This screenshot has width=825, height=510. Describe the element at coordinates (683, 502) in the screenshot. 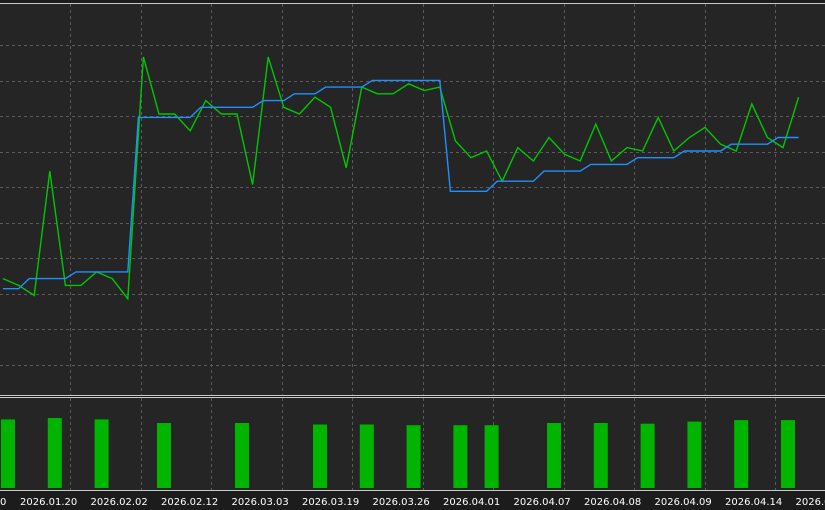

I see `x-axis-tick-label: 2026.04.09` at that location.